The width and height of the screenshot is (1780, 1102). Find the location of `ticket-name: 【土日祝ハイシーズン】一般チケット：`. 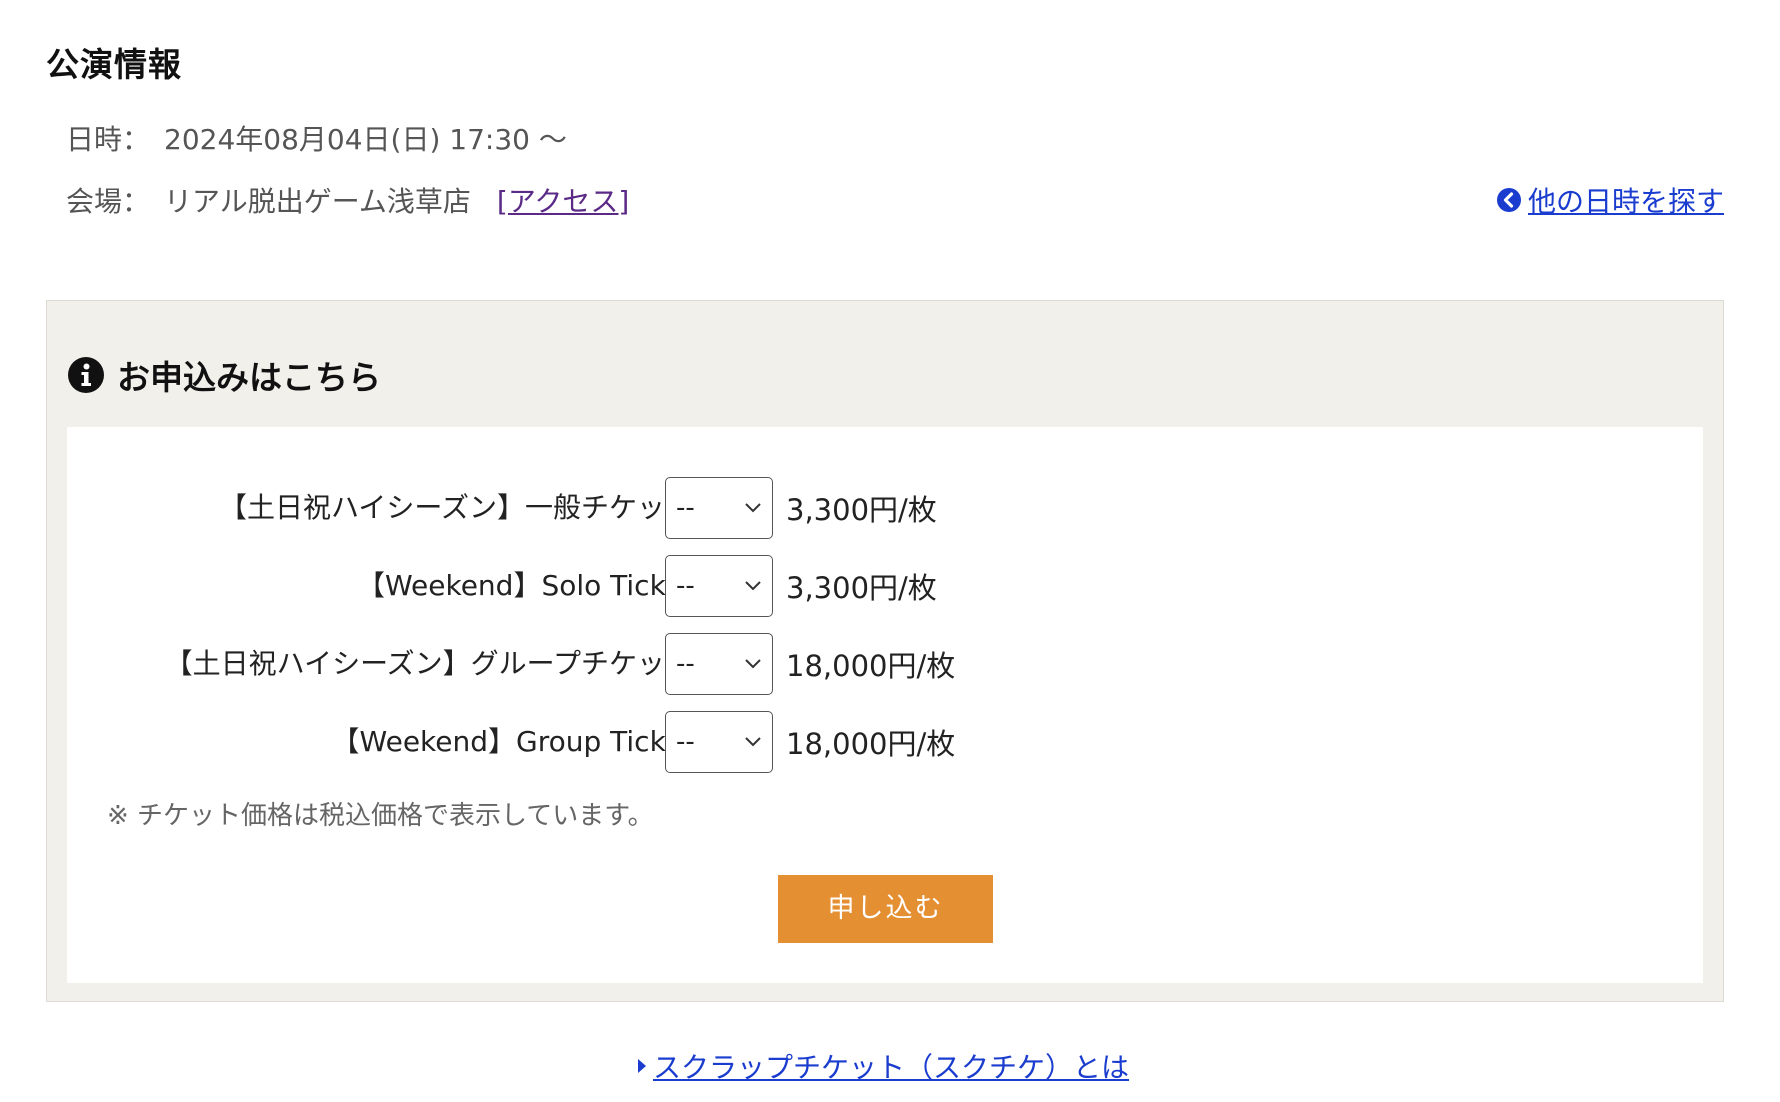

ticket-name: 【土日祝ハイシーズン】一般チケット： is located at coordinates (469, 507).